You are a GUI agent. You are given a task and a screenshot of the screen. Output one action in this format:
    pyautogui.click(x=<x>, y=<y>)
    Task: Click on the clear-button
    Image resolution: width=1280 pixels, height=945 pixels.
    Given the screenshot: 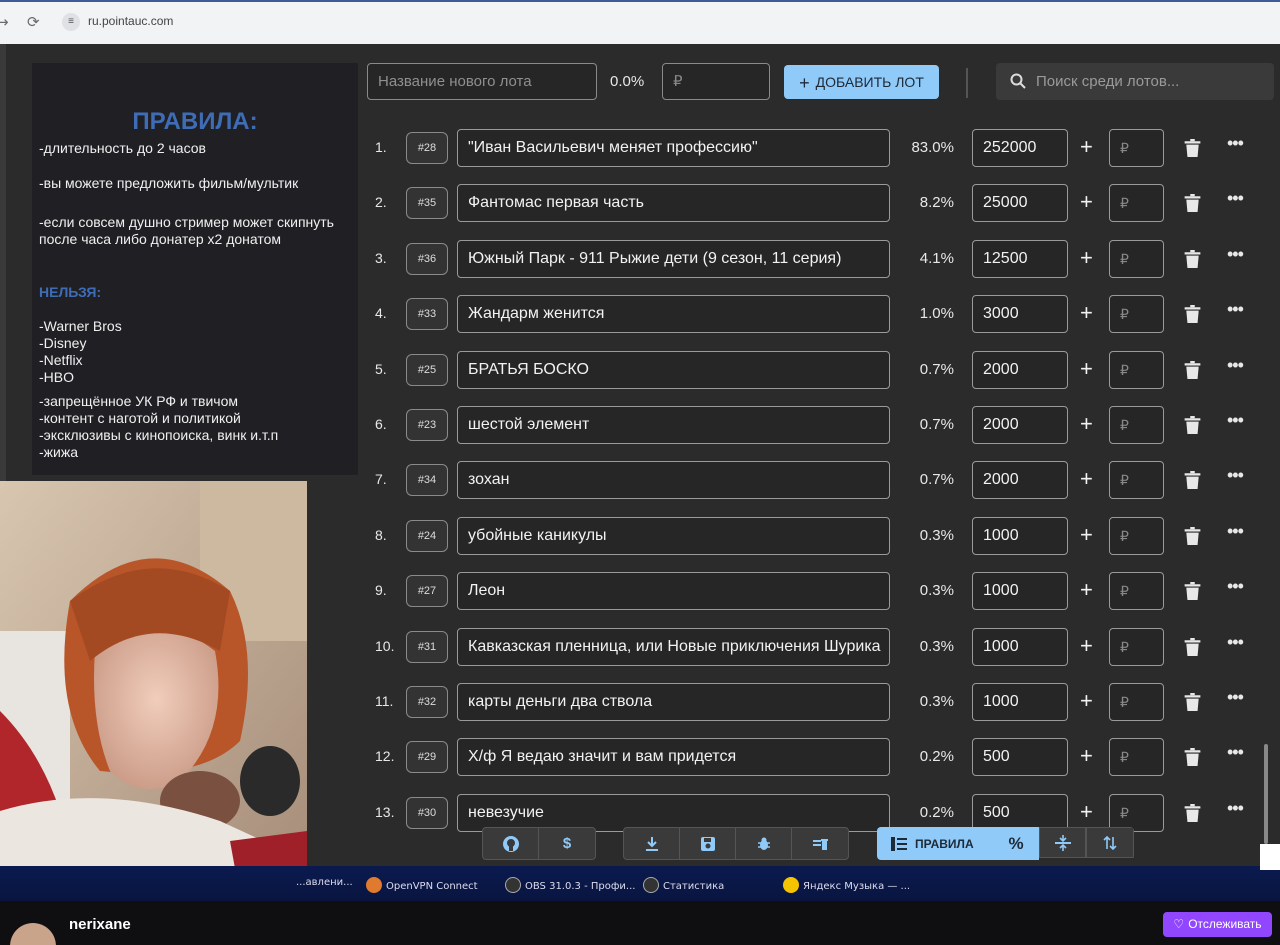 What is the action you would take?
    pyautogui.click(x=820, y=843)
    